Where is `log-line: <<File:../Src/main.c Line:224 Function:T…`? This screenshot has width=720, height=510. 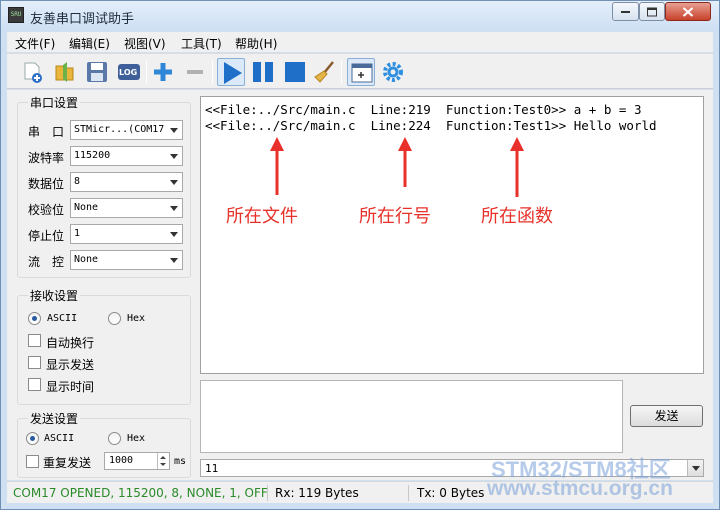 log-line: <<File:../Src/main.c Line:224 Function:T… is located at coordinates (431, 125).